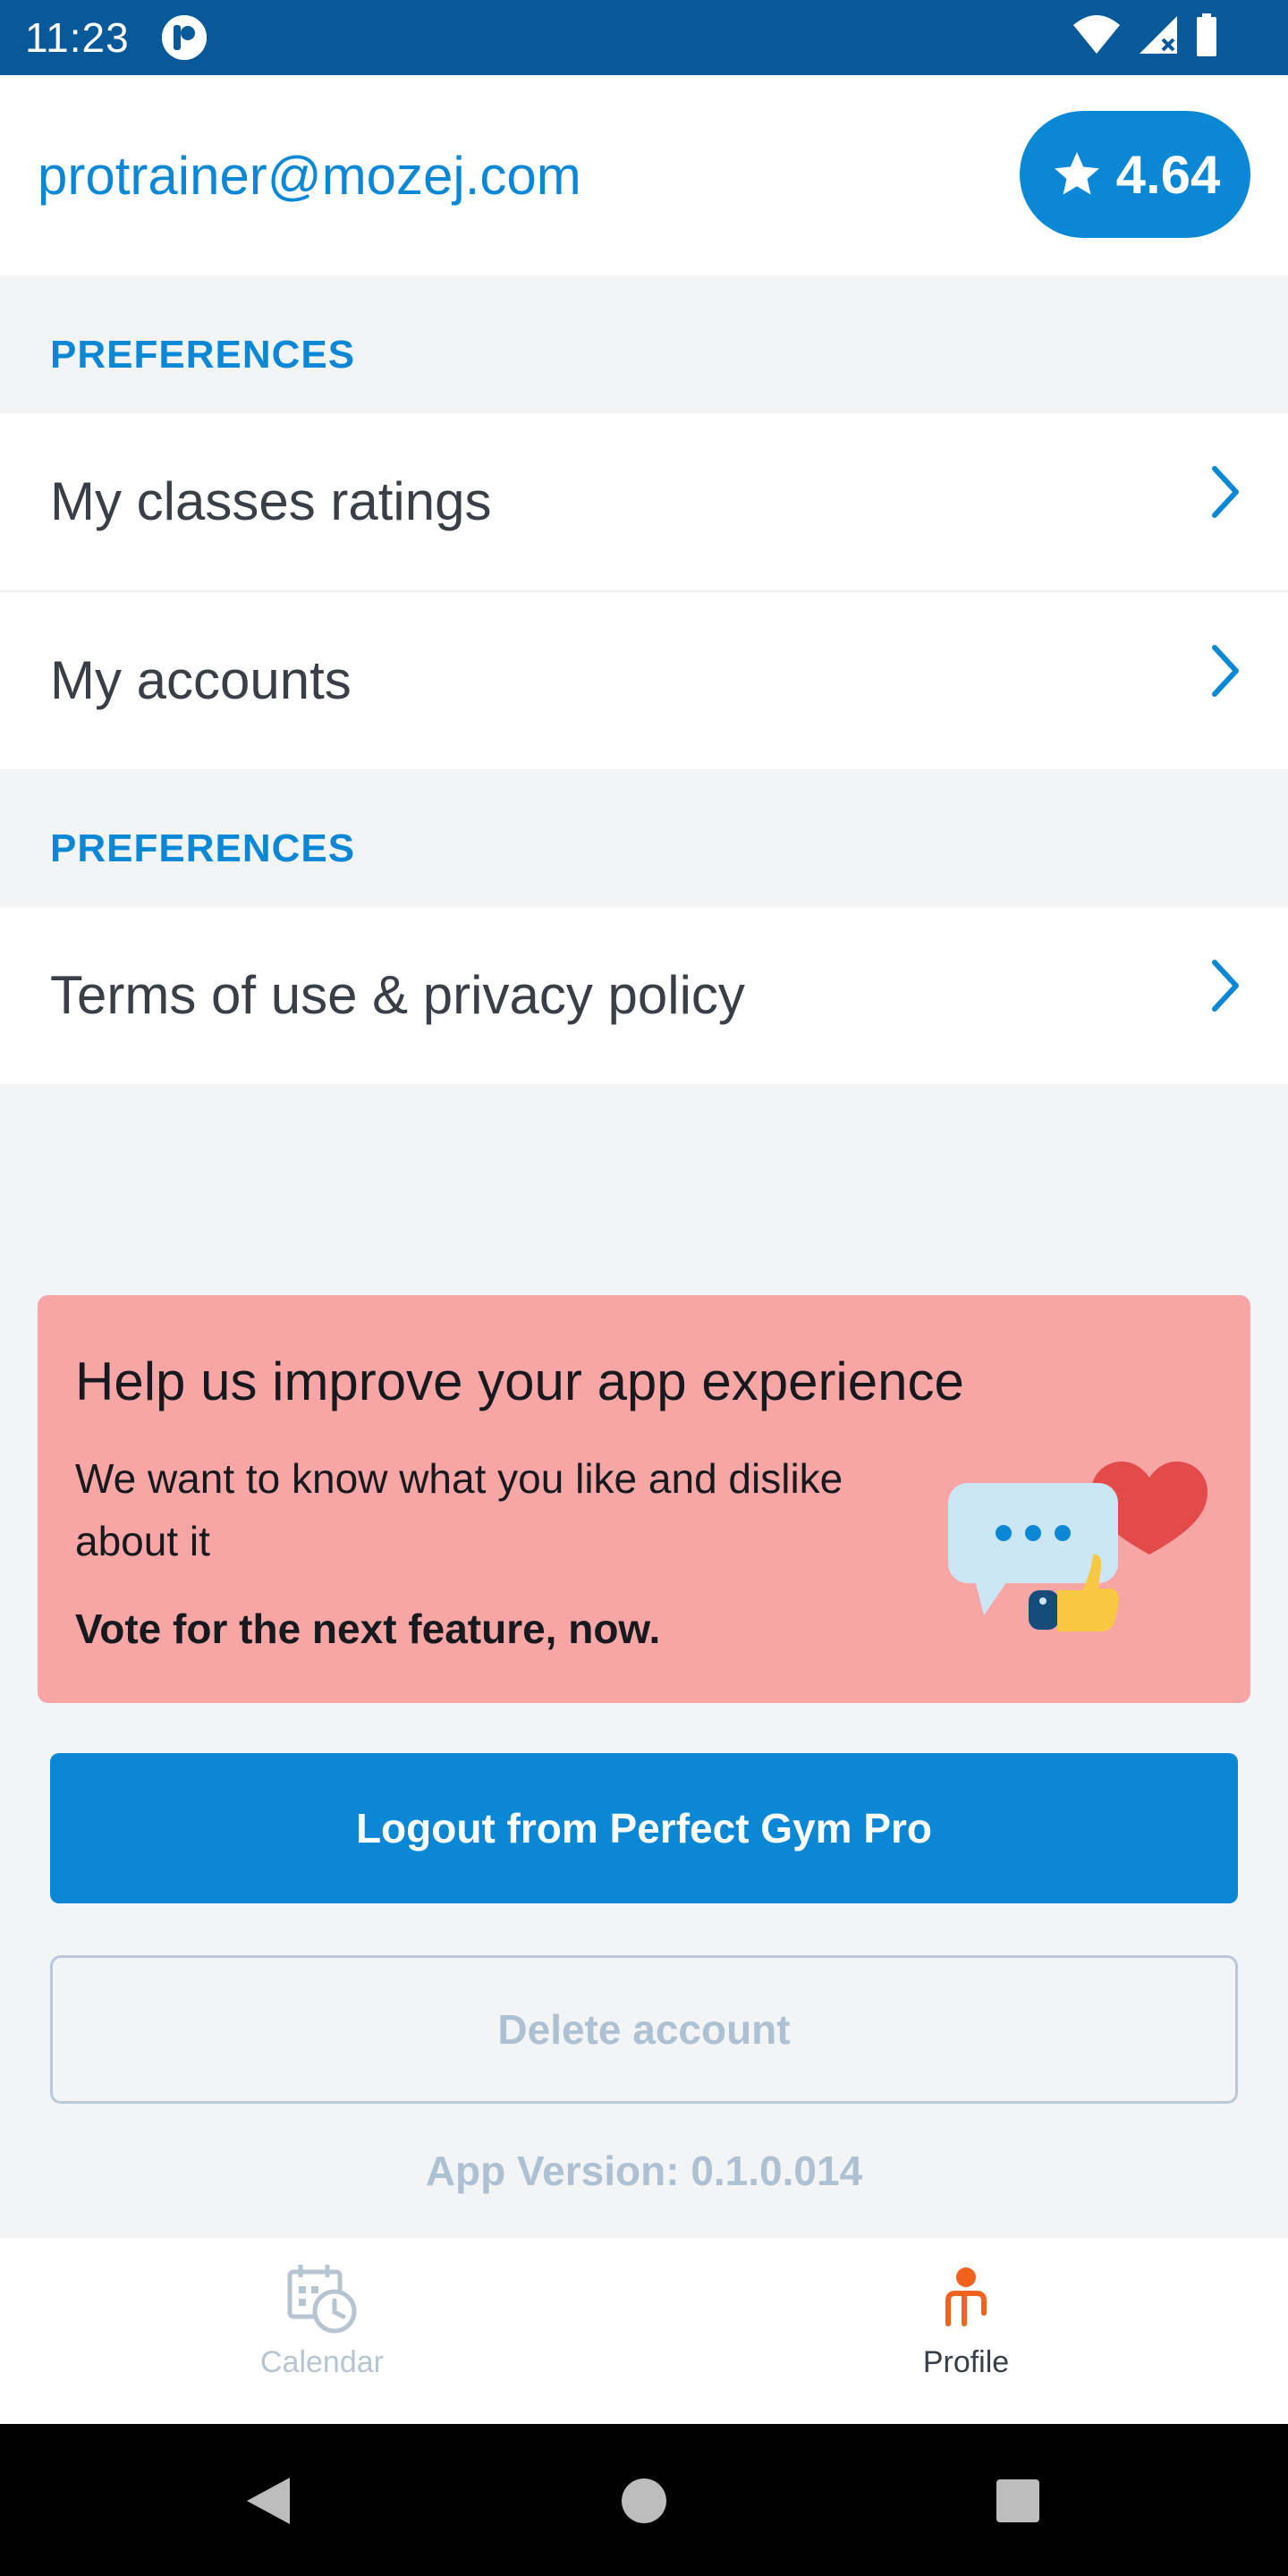  I want to click on menu-item-my-classes-ratings: My classes ratings, so click(644, 501).